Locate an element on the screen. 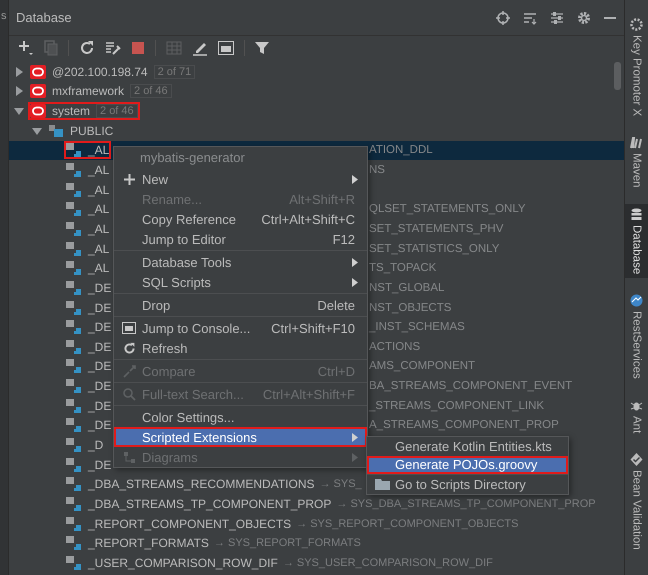 Image resolution: width=648 pixels, height=575 pixels. synonym-target: → SYS_USER_COMPARISON_ROW_DIF is located at coordinates (387, 562).